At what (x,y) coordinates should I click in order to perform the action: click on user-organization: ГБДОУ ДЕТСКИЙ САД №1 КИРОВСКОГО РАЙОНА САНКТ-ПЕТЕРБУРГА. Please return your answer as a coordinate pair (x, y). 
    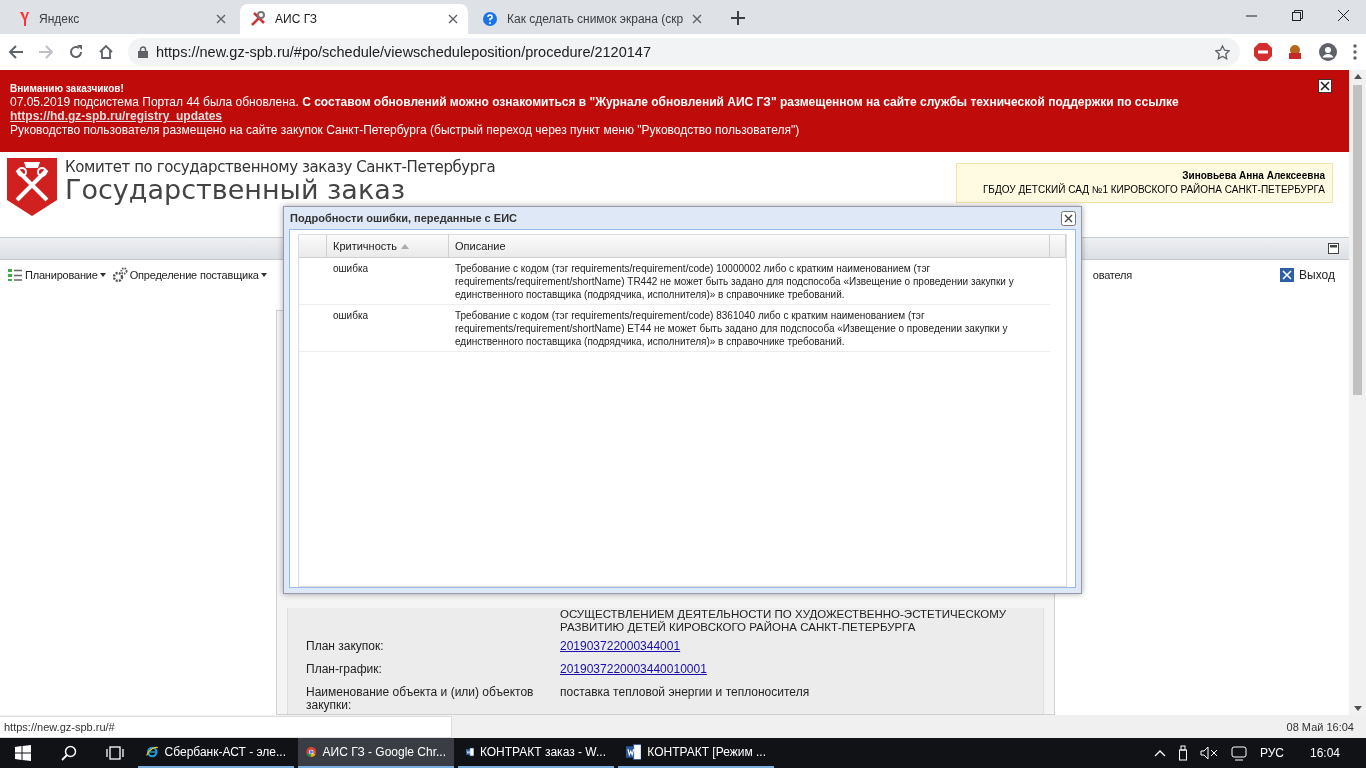
    Looking at the image, I should click on (1153, 189).